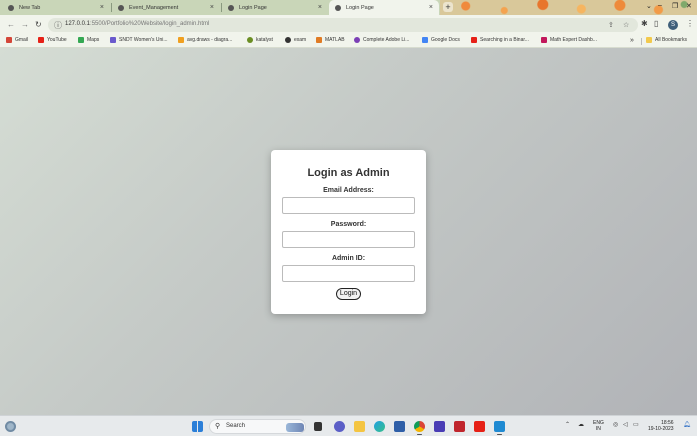 Image resolution: width=697 pixels, height=436 pixels. I want to click on password-field, so click(348, 239).